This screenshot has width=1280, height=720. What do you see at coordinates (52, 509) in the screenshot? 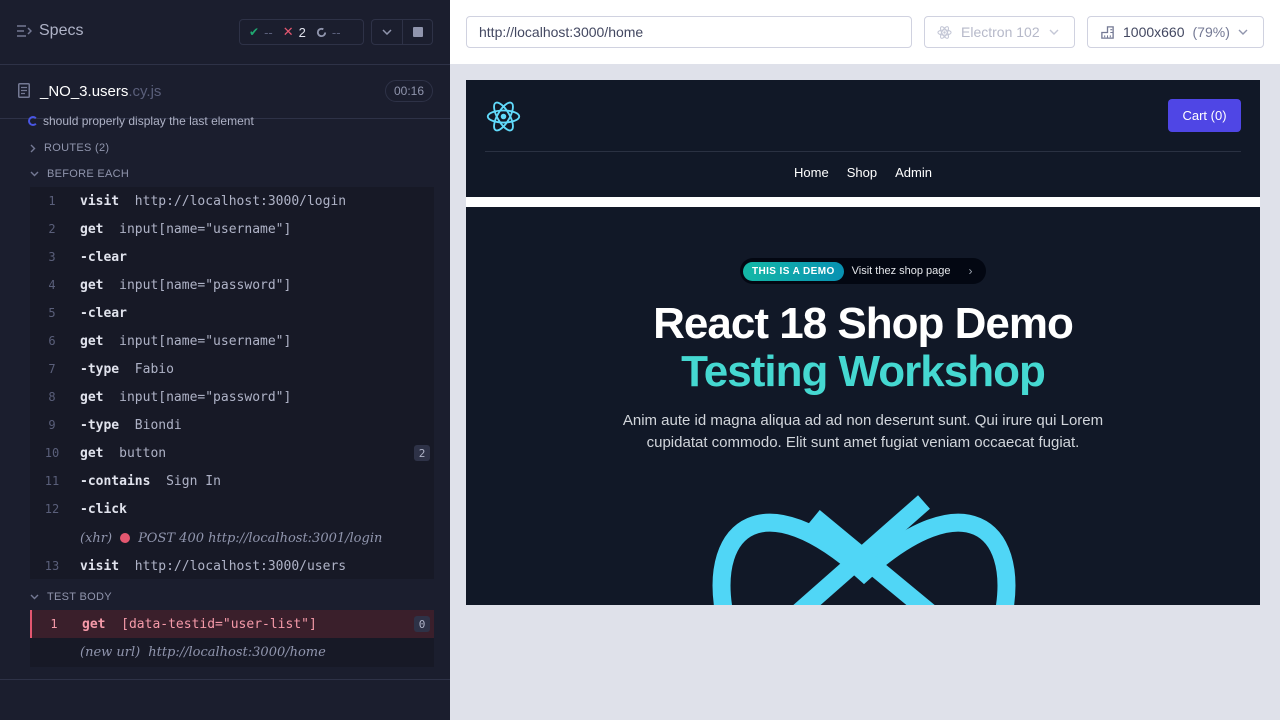
I see `command-number: 12` at bounding box center [52, 509].